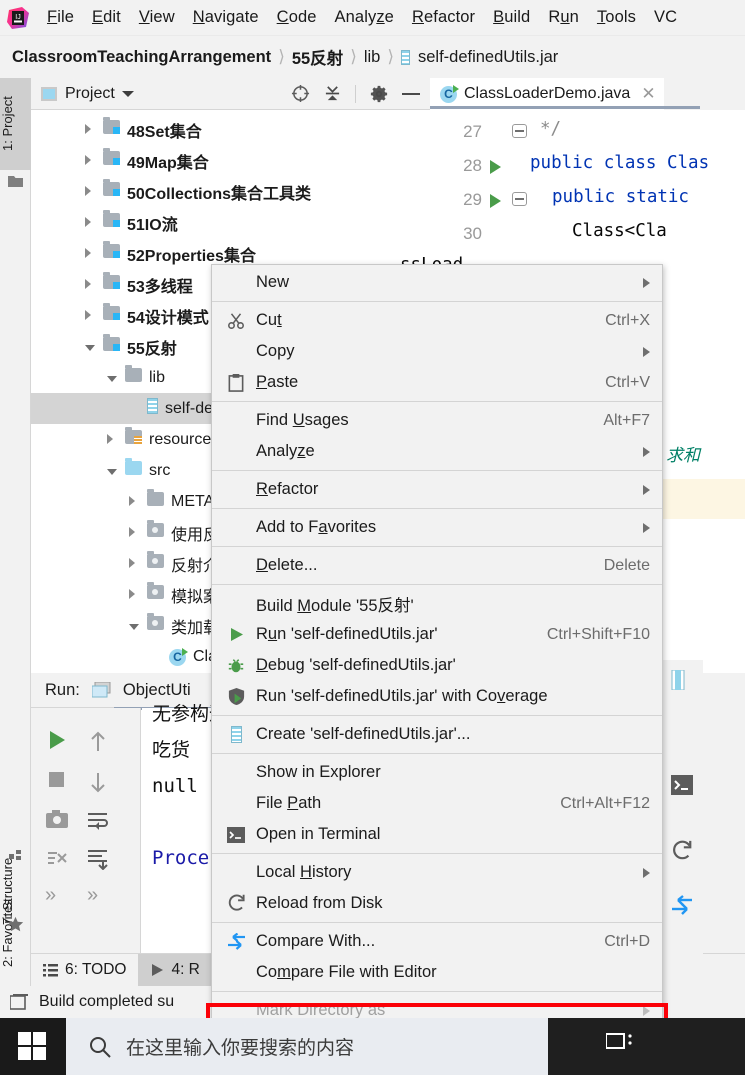 This screenshot has width=745, height=1075. What do you see at coordinates (437, 772) in the screenshot?
I see `context-menu-item-show-in-explorer: Show in Explorer` at bounding box center [437, 772].